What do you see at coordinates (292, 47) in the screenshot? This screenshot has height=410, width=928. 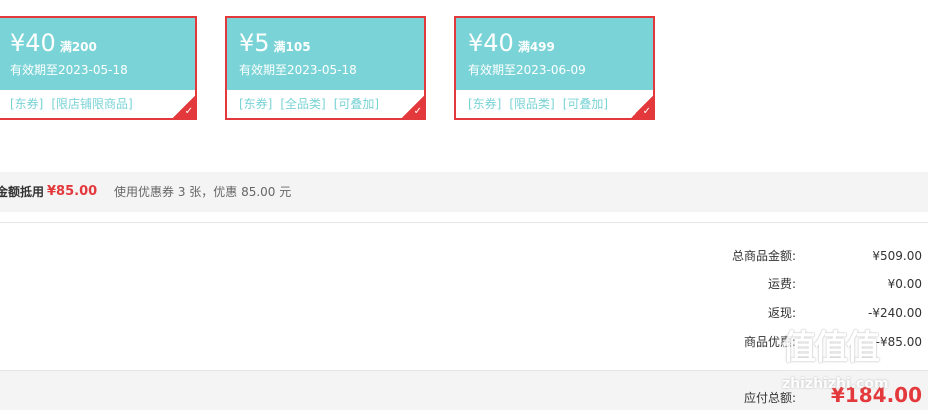 I see `coupon-condition: 满105` at bounding box center [292, 47].